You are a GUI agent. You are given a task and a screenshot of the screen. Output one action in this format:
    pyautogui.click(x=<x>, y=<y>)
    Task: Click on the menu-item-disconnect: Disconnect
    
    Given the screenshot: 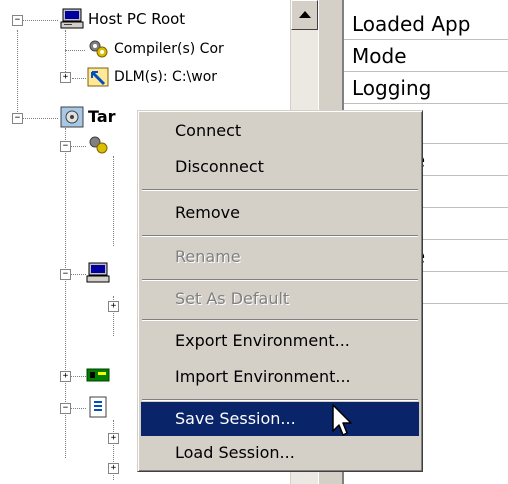 What is the action you would take?
    pyautogui.click(x=280, y=167)
    